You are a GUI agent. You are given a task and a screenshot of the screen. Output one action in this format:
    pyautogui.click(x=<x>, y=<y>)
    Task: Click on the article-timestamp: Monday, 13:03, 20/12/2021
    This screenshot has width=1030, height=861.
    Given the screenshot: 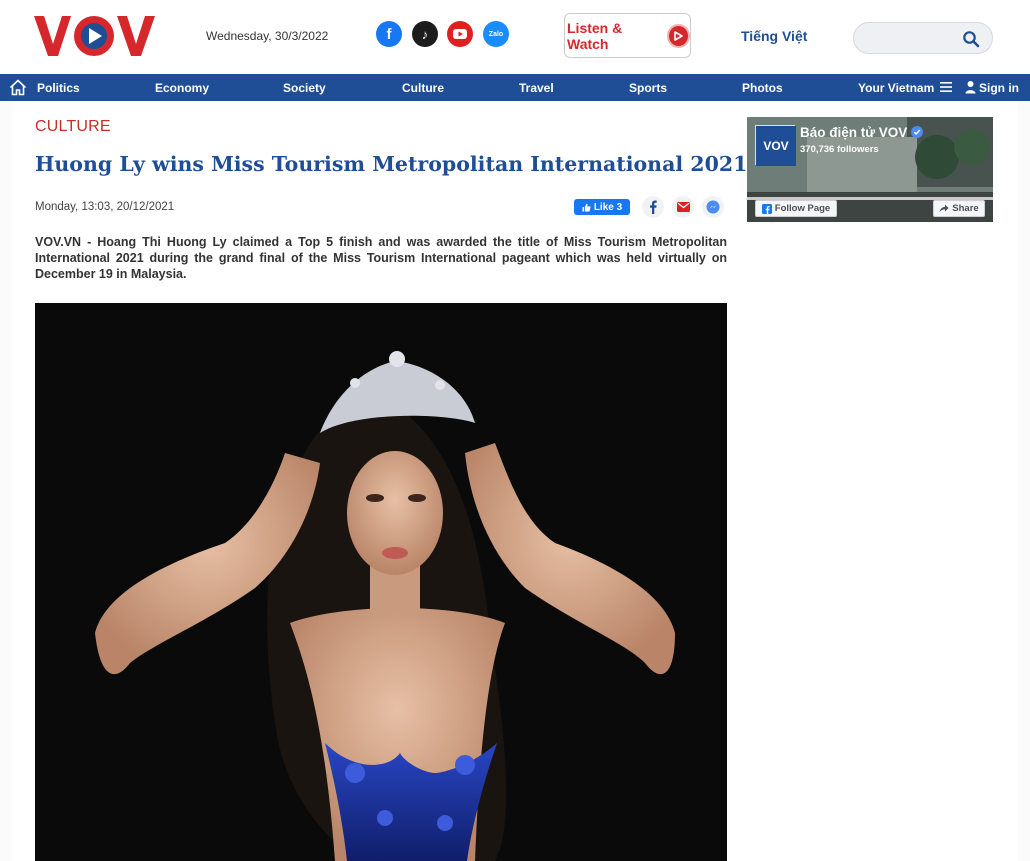 What is the action you would take?
    pyautogui.click(x=105, y=207)
    